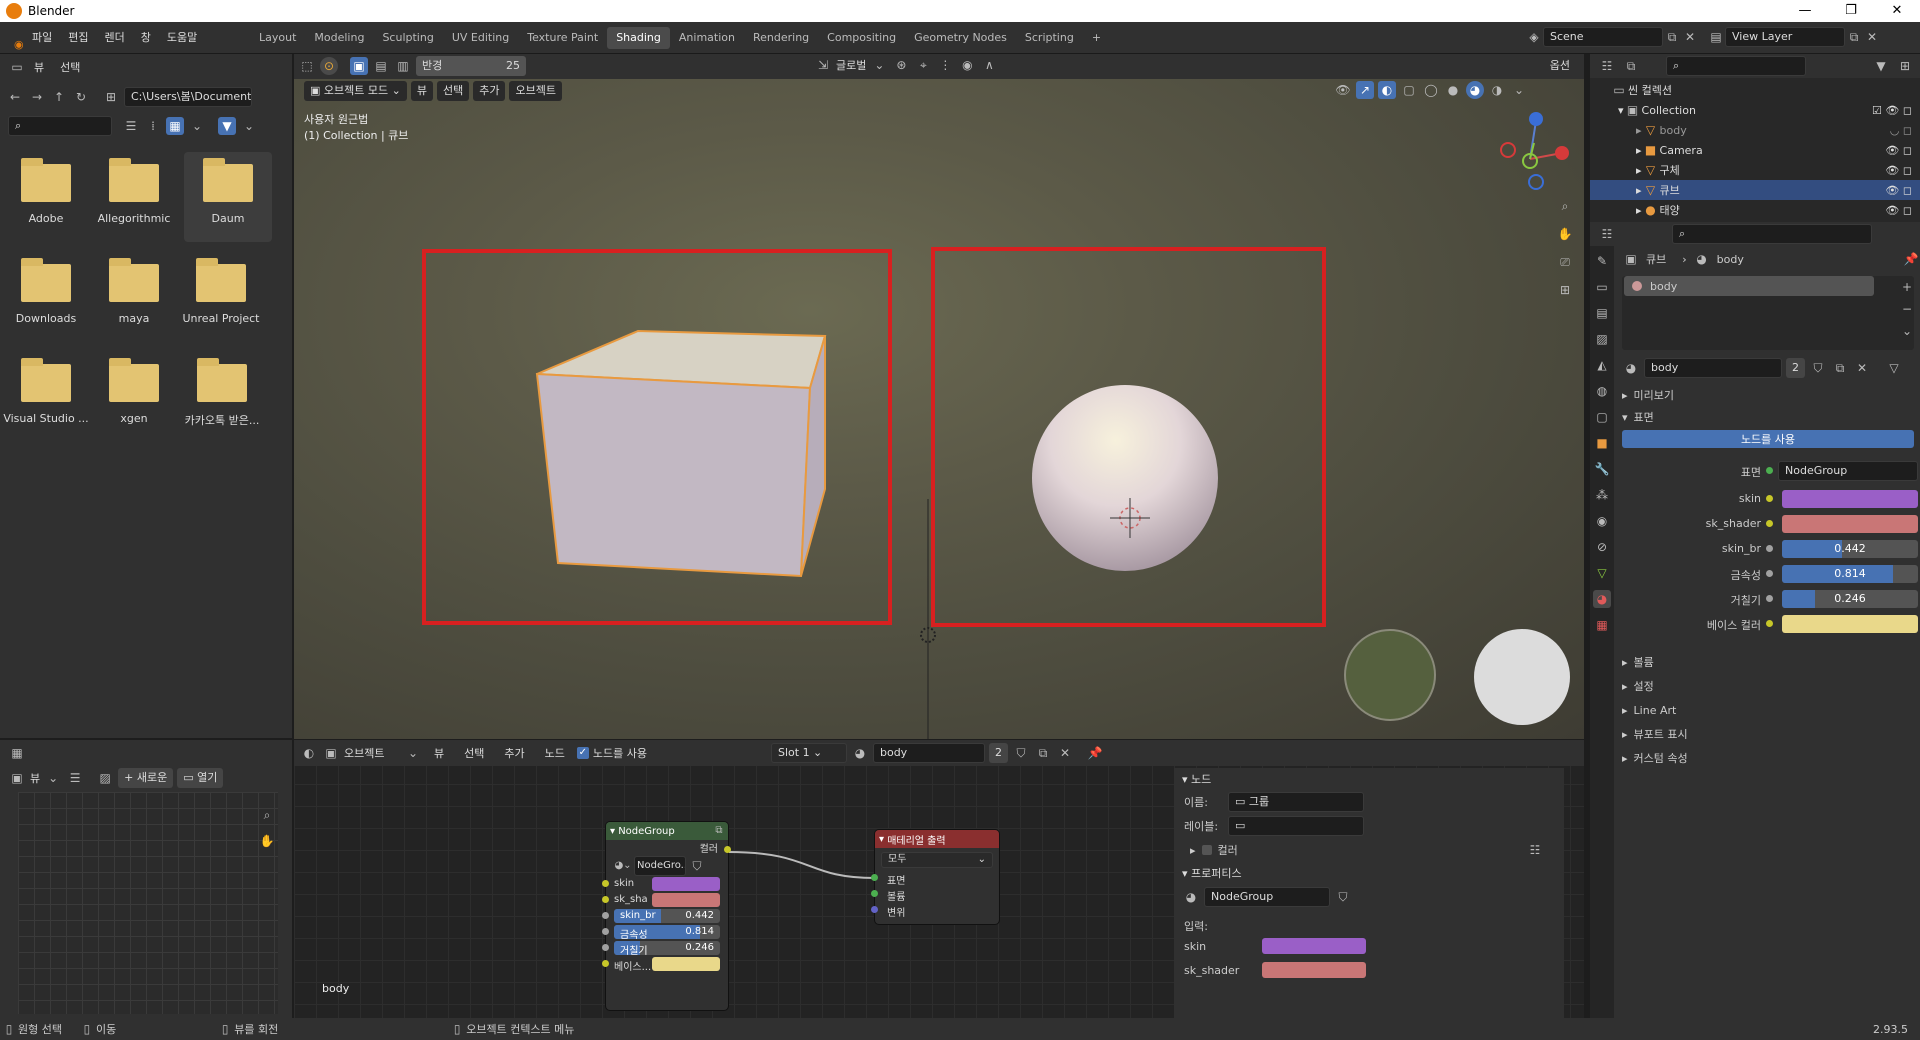  Describe the element at coordinates (1607, 66) in the screenshot. I see `outliner-editor-icon: ☷` at that location.